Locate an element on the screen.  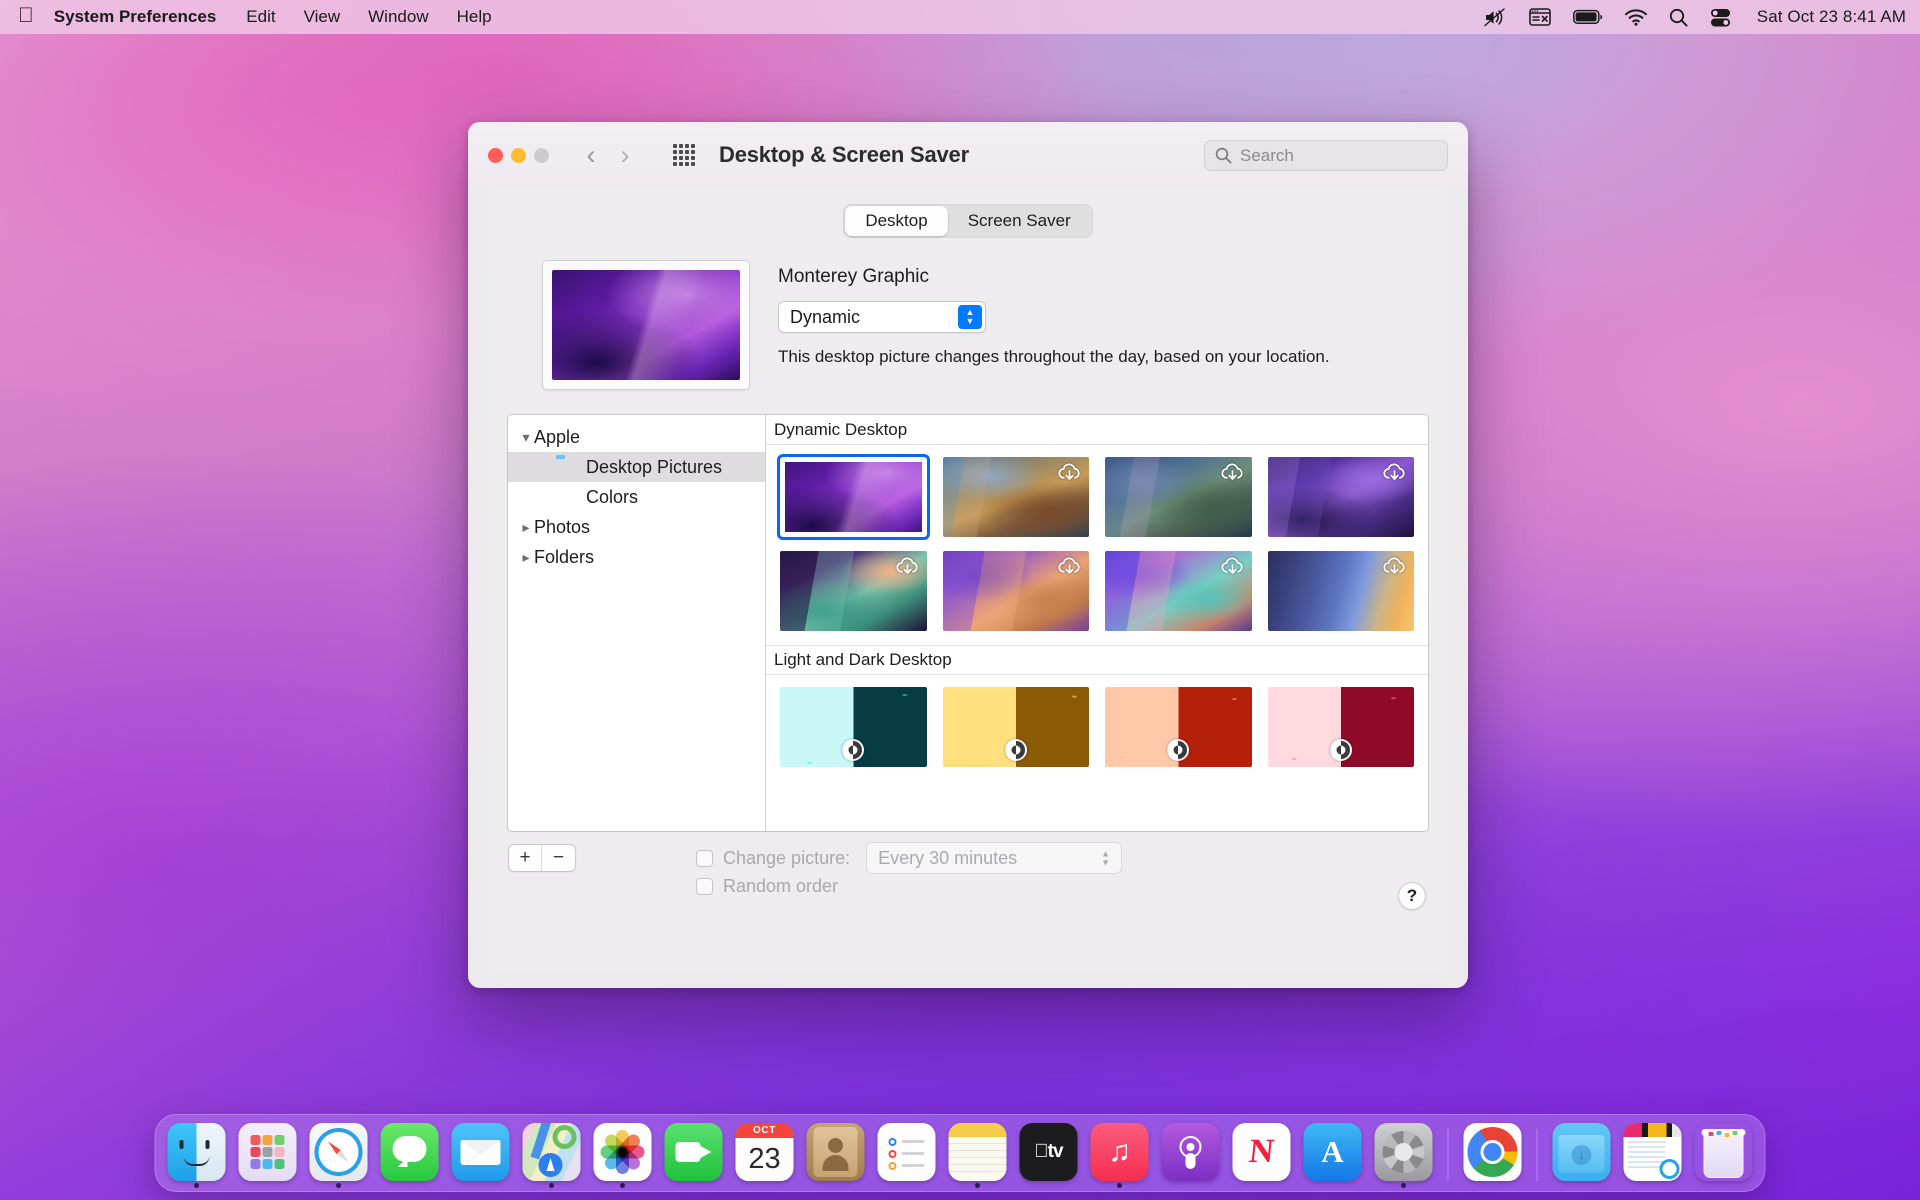
dock-item-mail is located at coordinates (480, 1152).